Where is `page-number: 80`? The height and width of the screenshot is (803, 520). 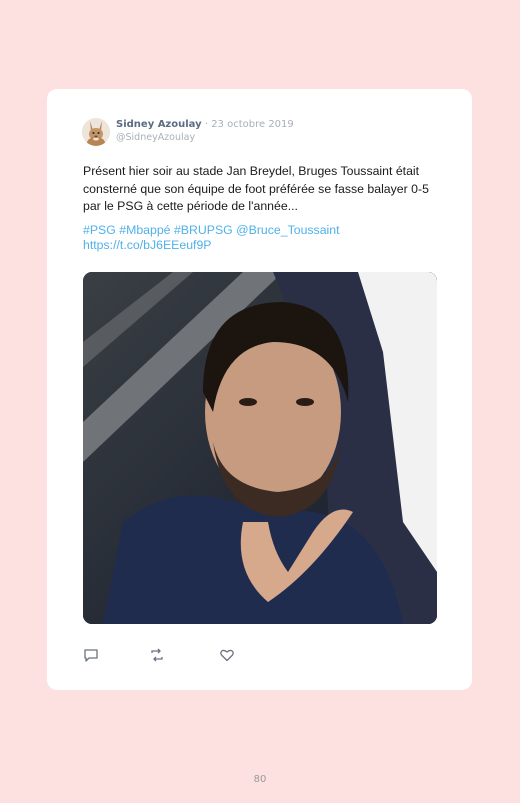
page-number: 80 is located at coordinates (260, 779).